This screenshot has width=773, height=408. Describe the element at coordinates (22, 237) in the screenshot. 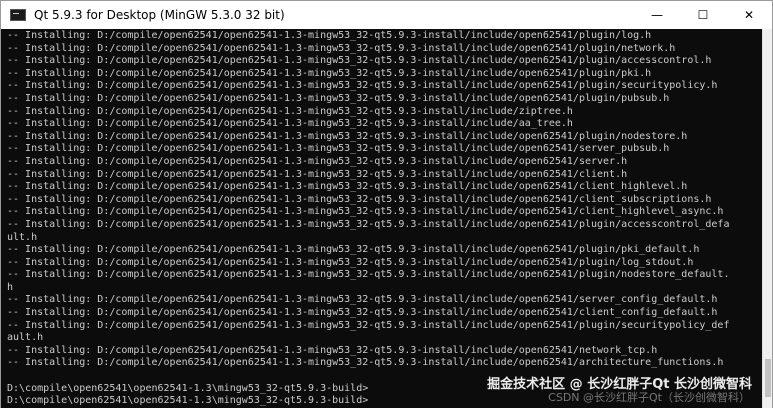

I see `console-line: ult.h` at that location.